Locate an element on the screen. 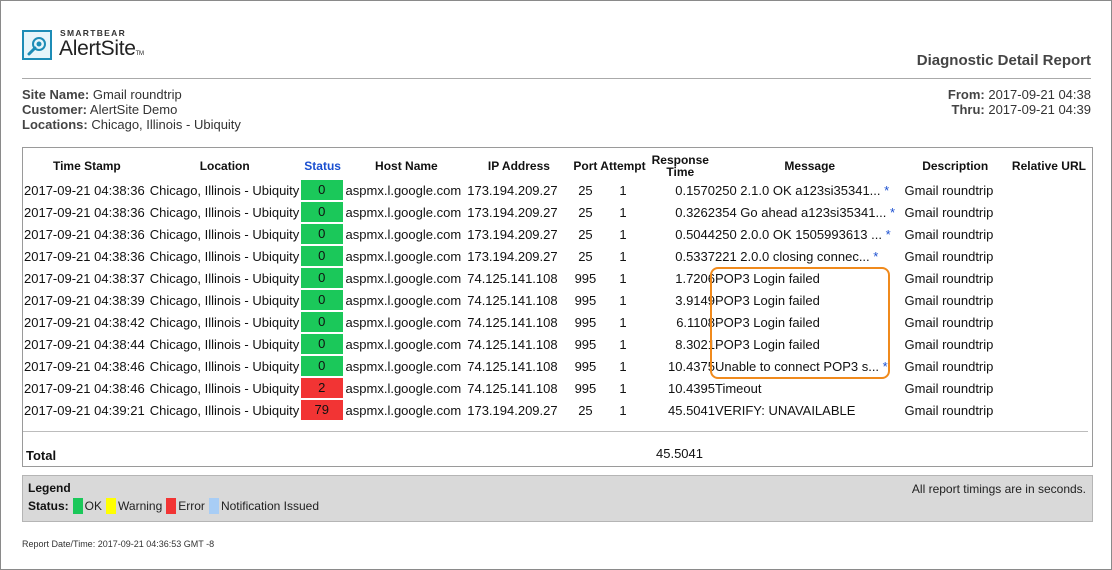  legend-ok-swatch is located at coordinates (77, 506).